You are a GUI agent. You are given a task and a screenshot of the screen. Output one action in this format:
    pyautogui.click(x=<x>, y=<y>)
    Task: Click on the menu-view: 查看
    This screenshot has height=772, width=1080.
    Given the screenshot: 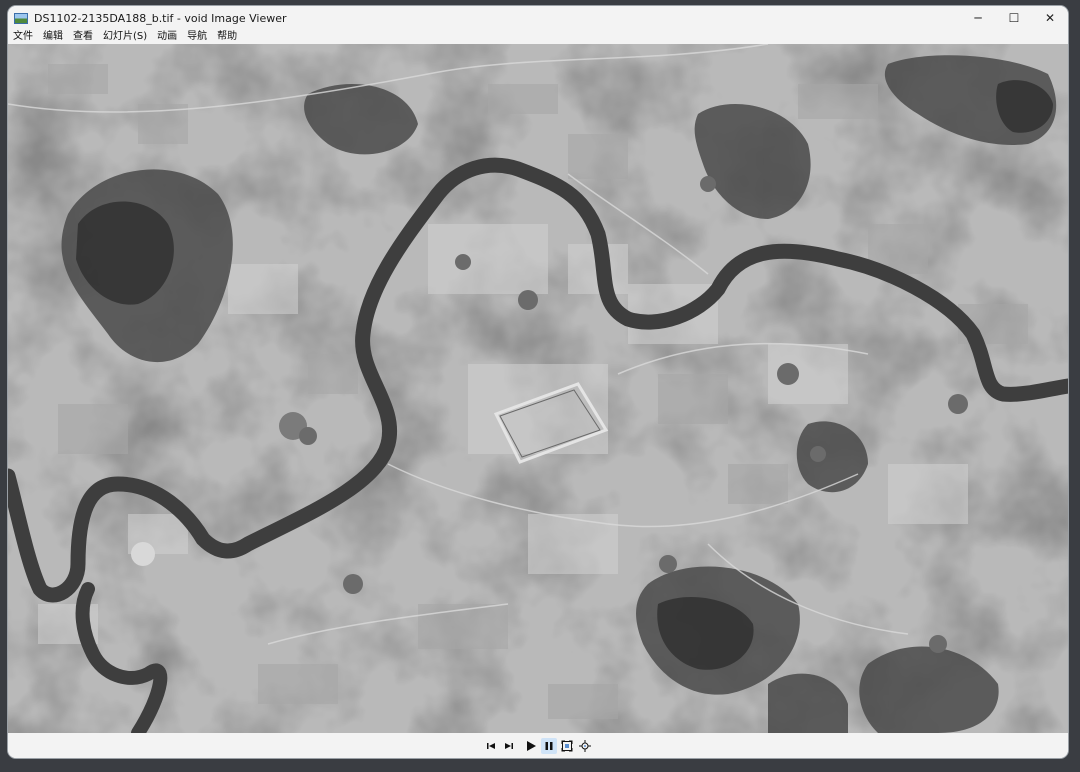 What is the action you would take?
    pyautogui.click(x=83, y=37)
    